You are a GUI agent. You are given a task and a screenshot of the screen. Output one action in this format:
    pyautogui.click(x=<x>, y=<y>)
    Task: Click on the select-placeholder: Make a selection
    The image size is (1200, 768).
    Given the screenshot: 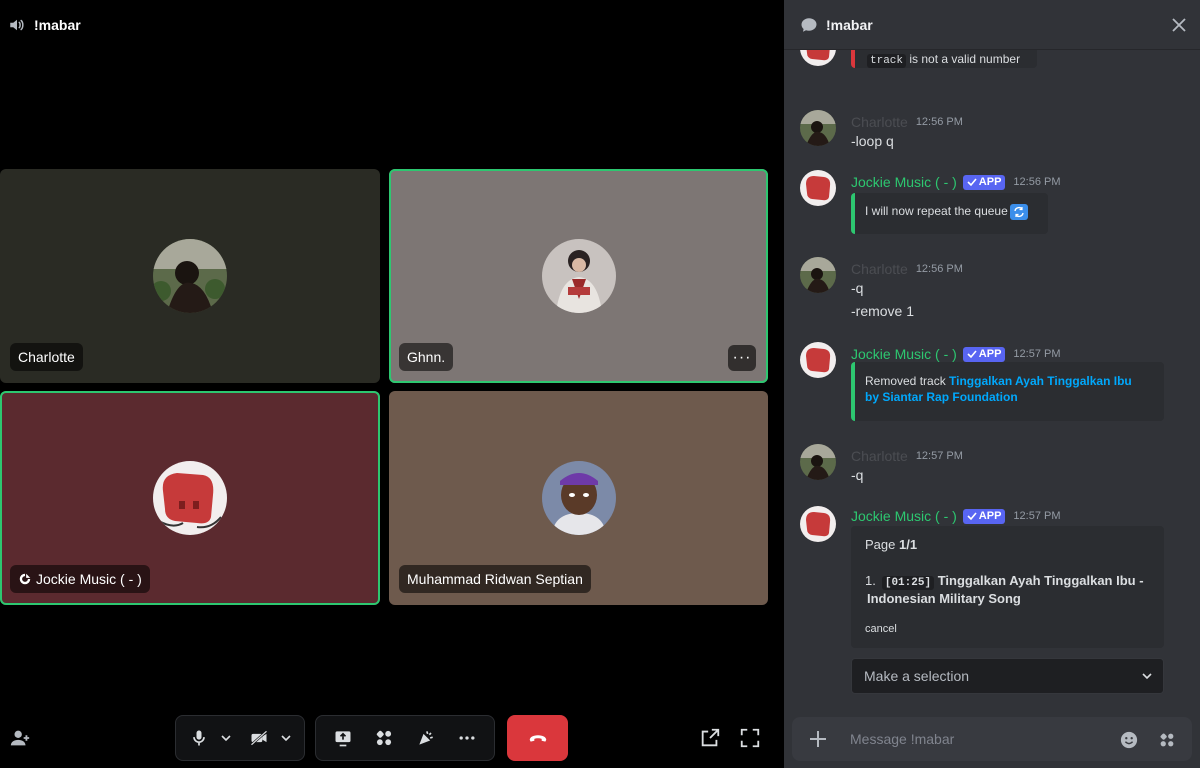 What is the action you would take?
    pyautogui.click(x=917, y=676)
    